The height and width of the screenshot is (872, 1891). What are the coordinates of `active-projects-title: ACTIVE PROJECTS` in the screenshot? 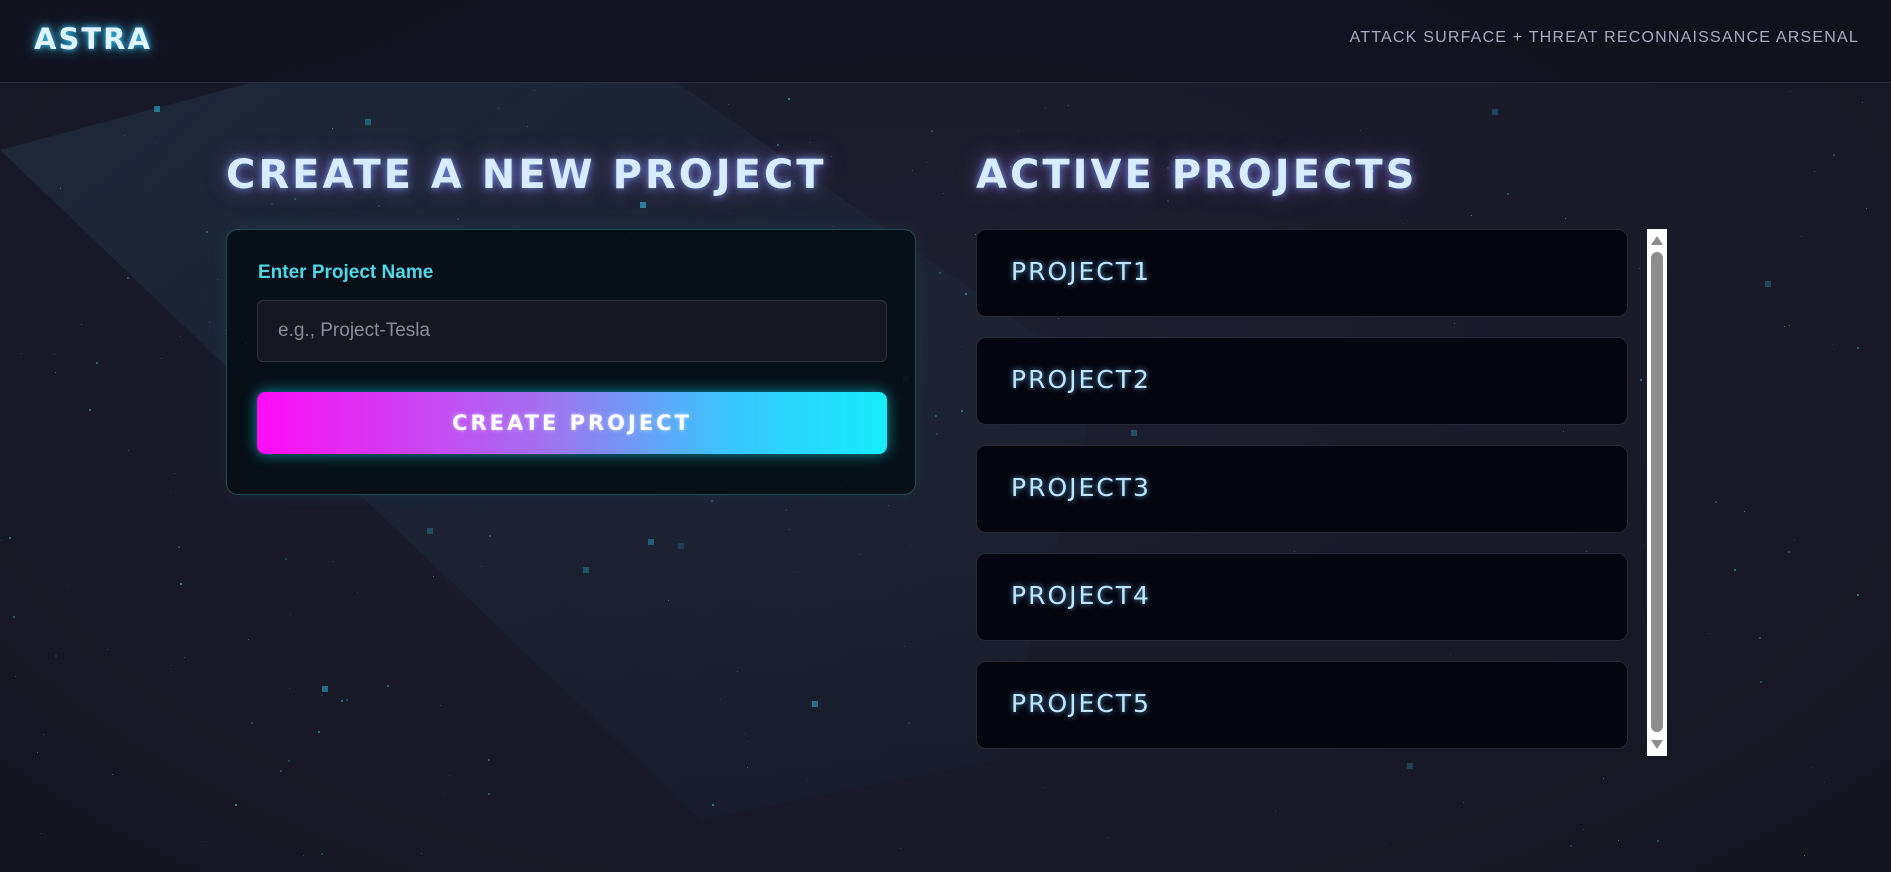 It's located at (1197, 175).